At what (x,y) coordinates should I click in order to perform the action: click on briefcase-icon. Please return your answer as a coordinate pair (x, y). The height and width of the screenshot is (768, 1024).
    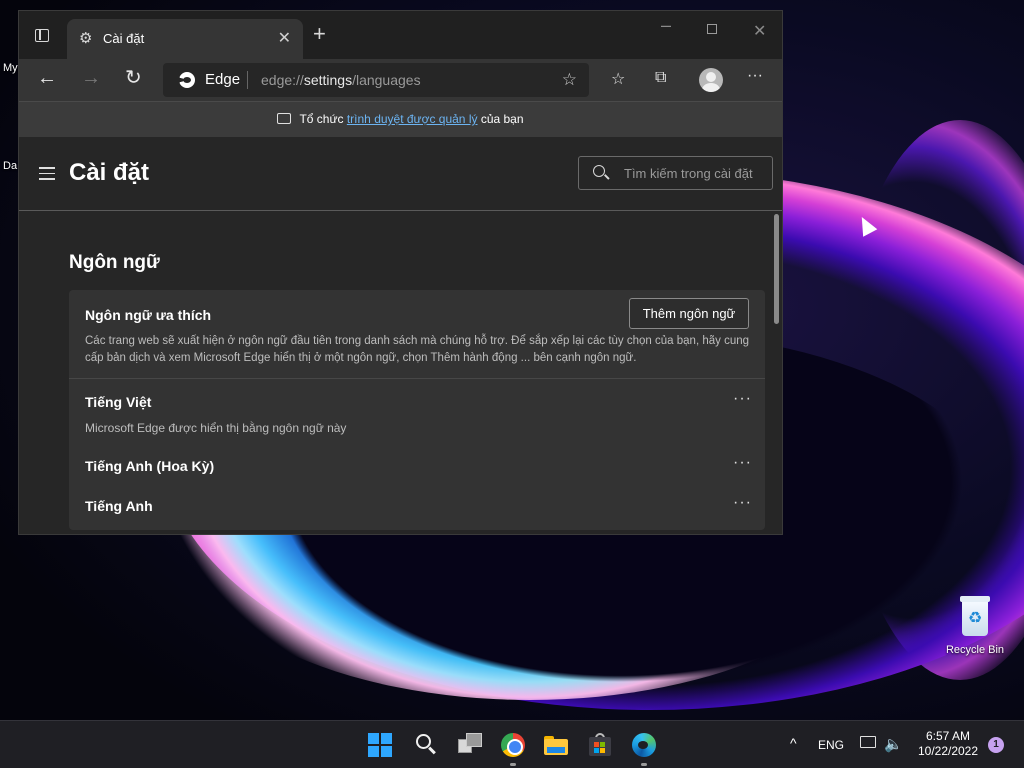
    Looking at the image, I should click on (284, 118).